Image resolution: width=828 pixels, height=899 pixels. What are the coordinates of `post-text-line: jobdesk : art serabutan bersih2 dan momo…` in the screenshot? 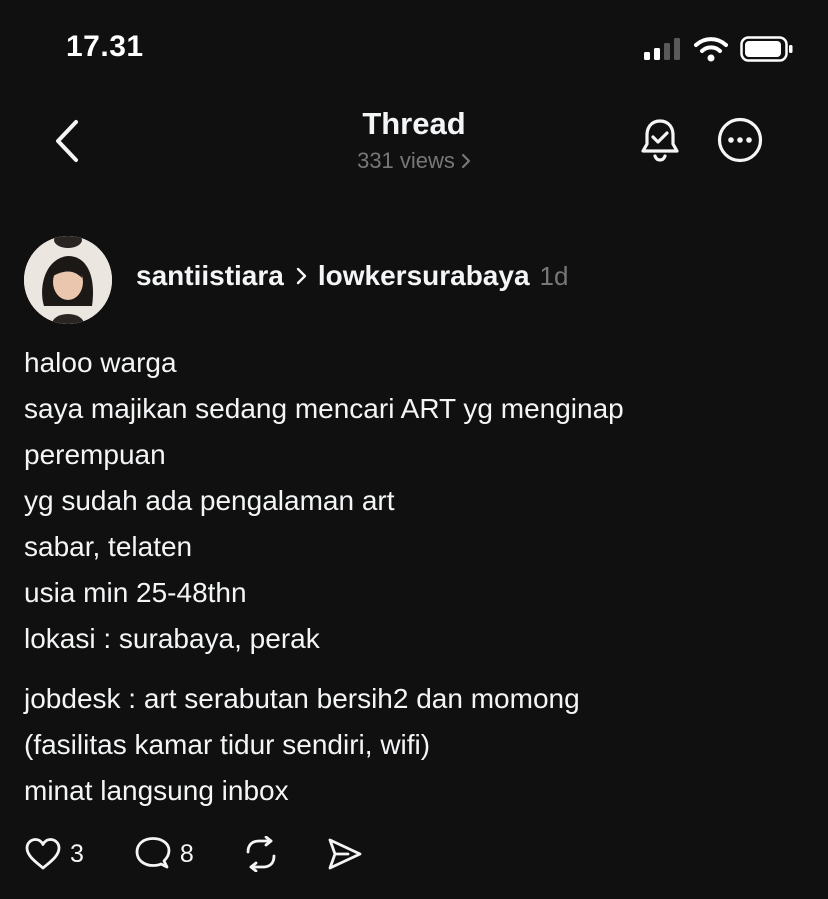 It's located at (302, 698).